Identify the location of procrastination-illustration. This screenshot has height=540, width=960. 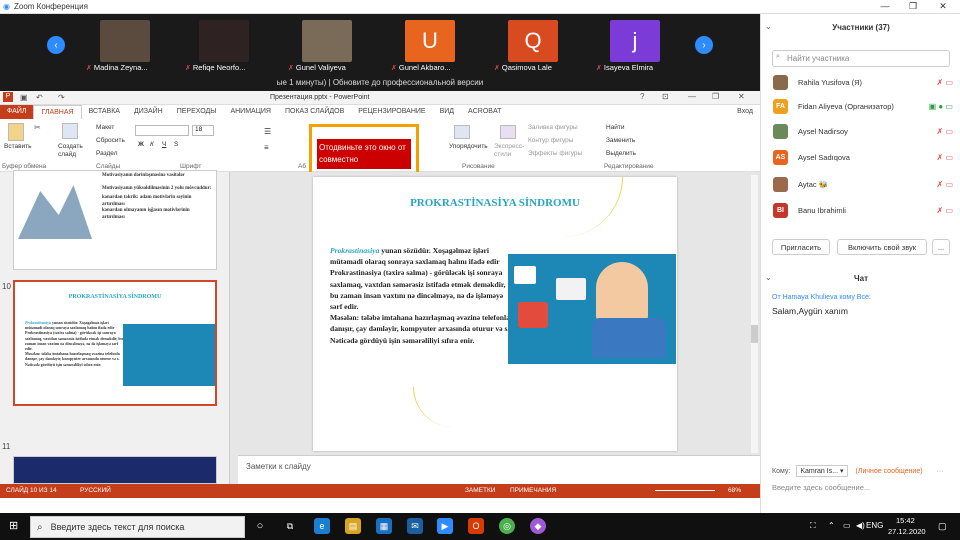
(592, 309).